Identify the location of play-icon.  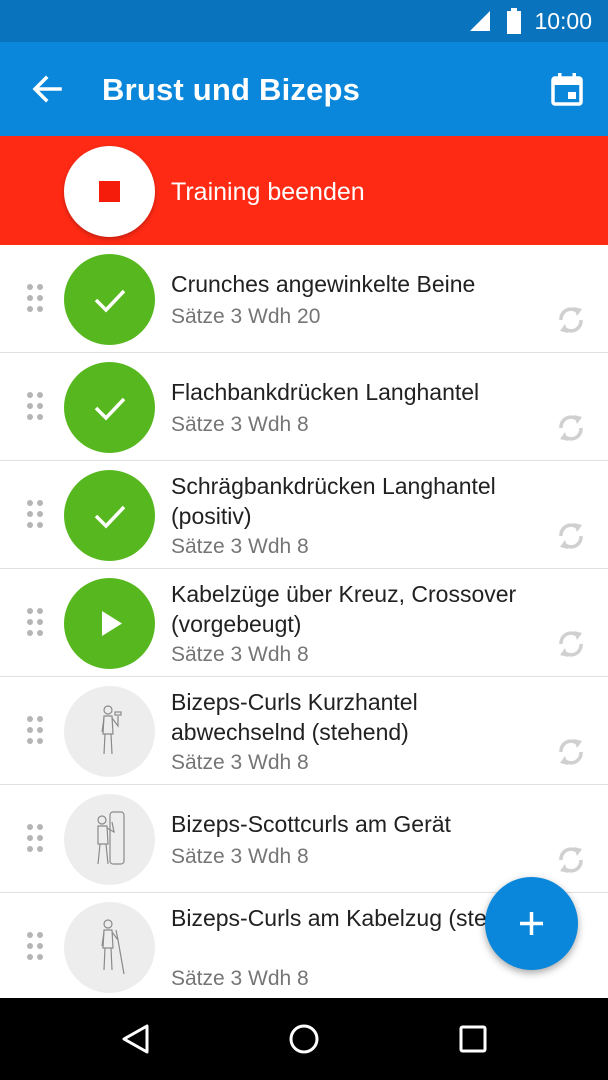
(112, 623).